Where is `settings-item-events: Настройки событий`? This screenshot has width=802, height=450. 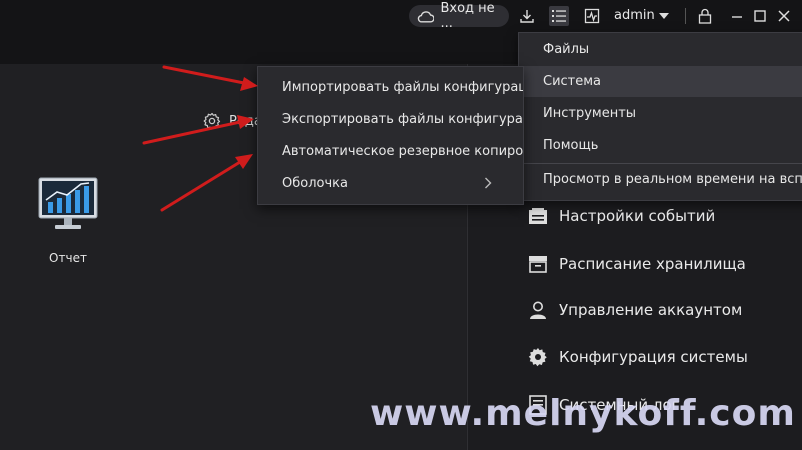
settings-item-events: Настройки событий is located at coordinates (621, 216).